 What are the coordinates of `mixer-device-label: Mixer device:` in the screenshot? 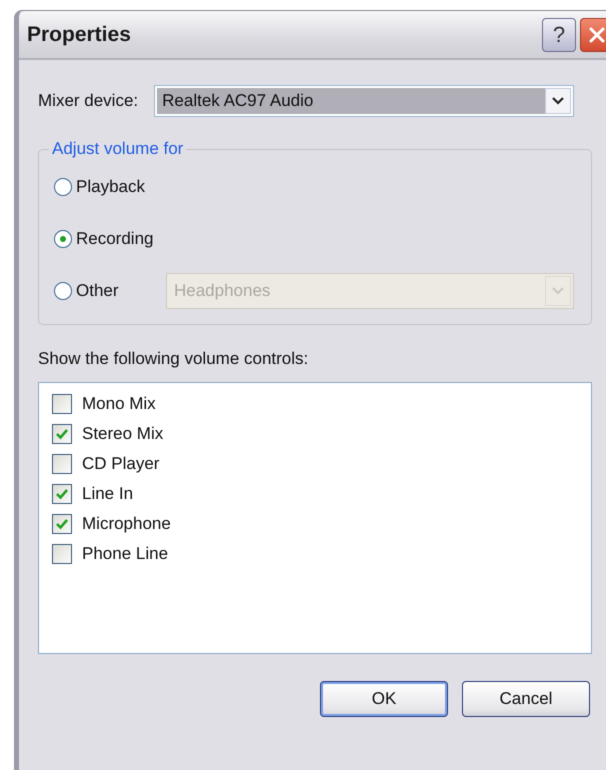 It's located at (88, 101).